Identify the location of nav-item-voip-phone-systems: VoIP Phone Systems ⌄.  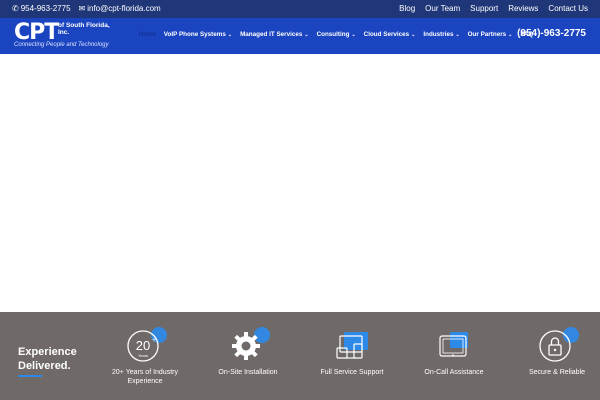
(198, 34).